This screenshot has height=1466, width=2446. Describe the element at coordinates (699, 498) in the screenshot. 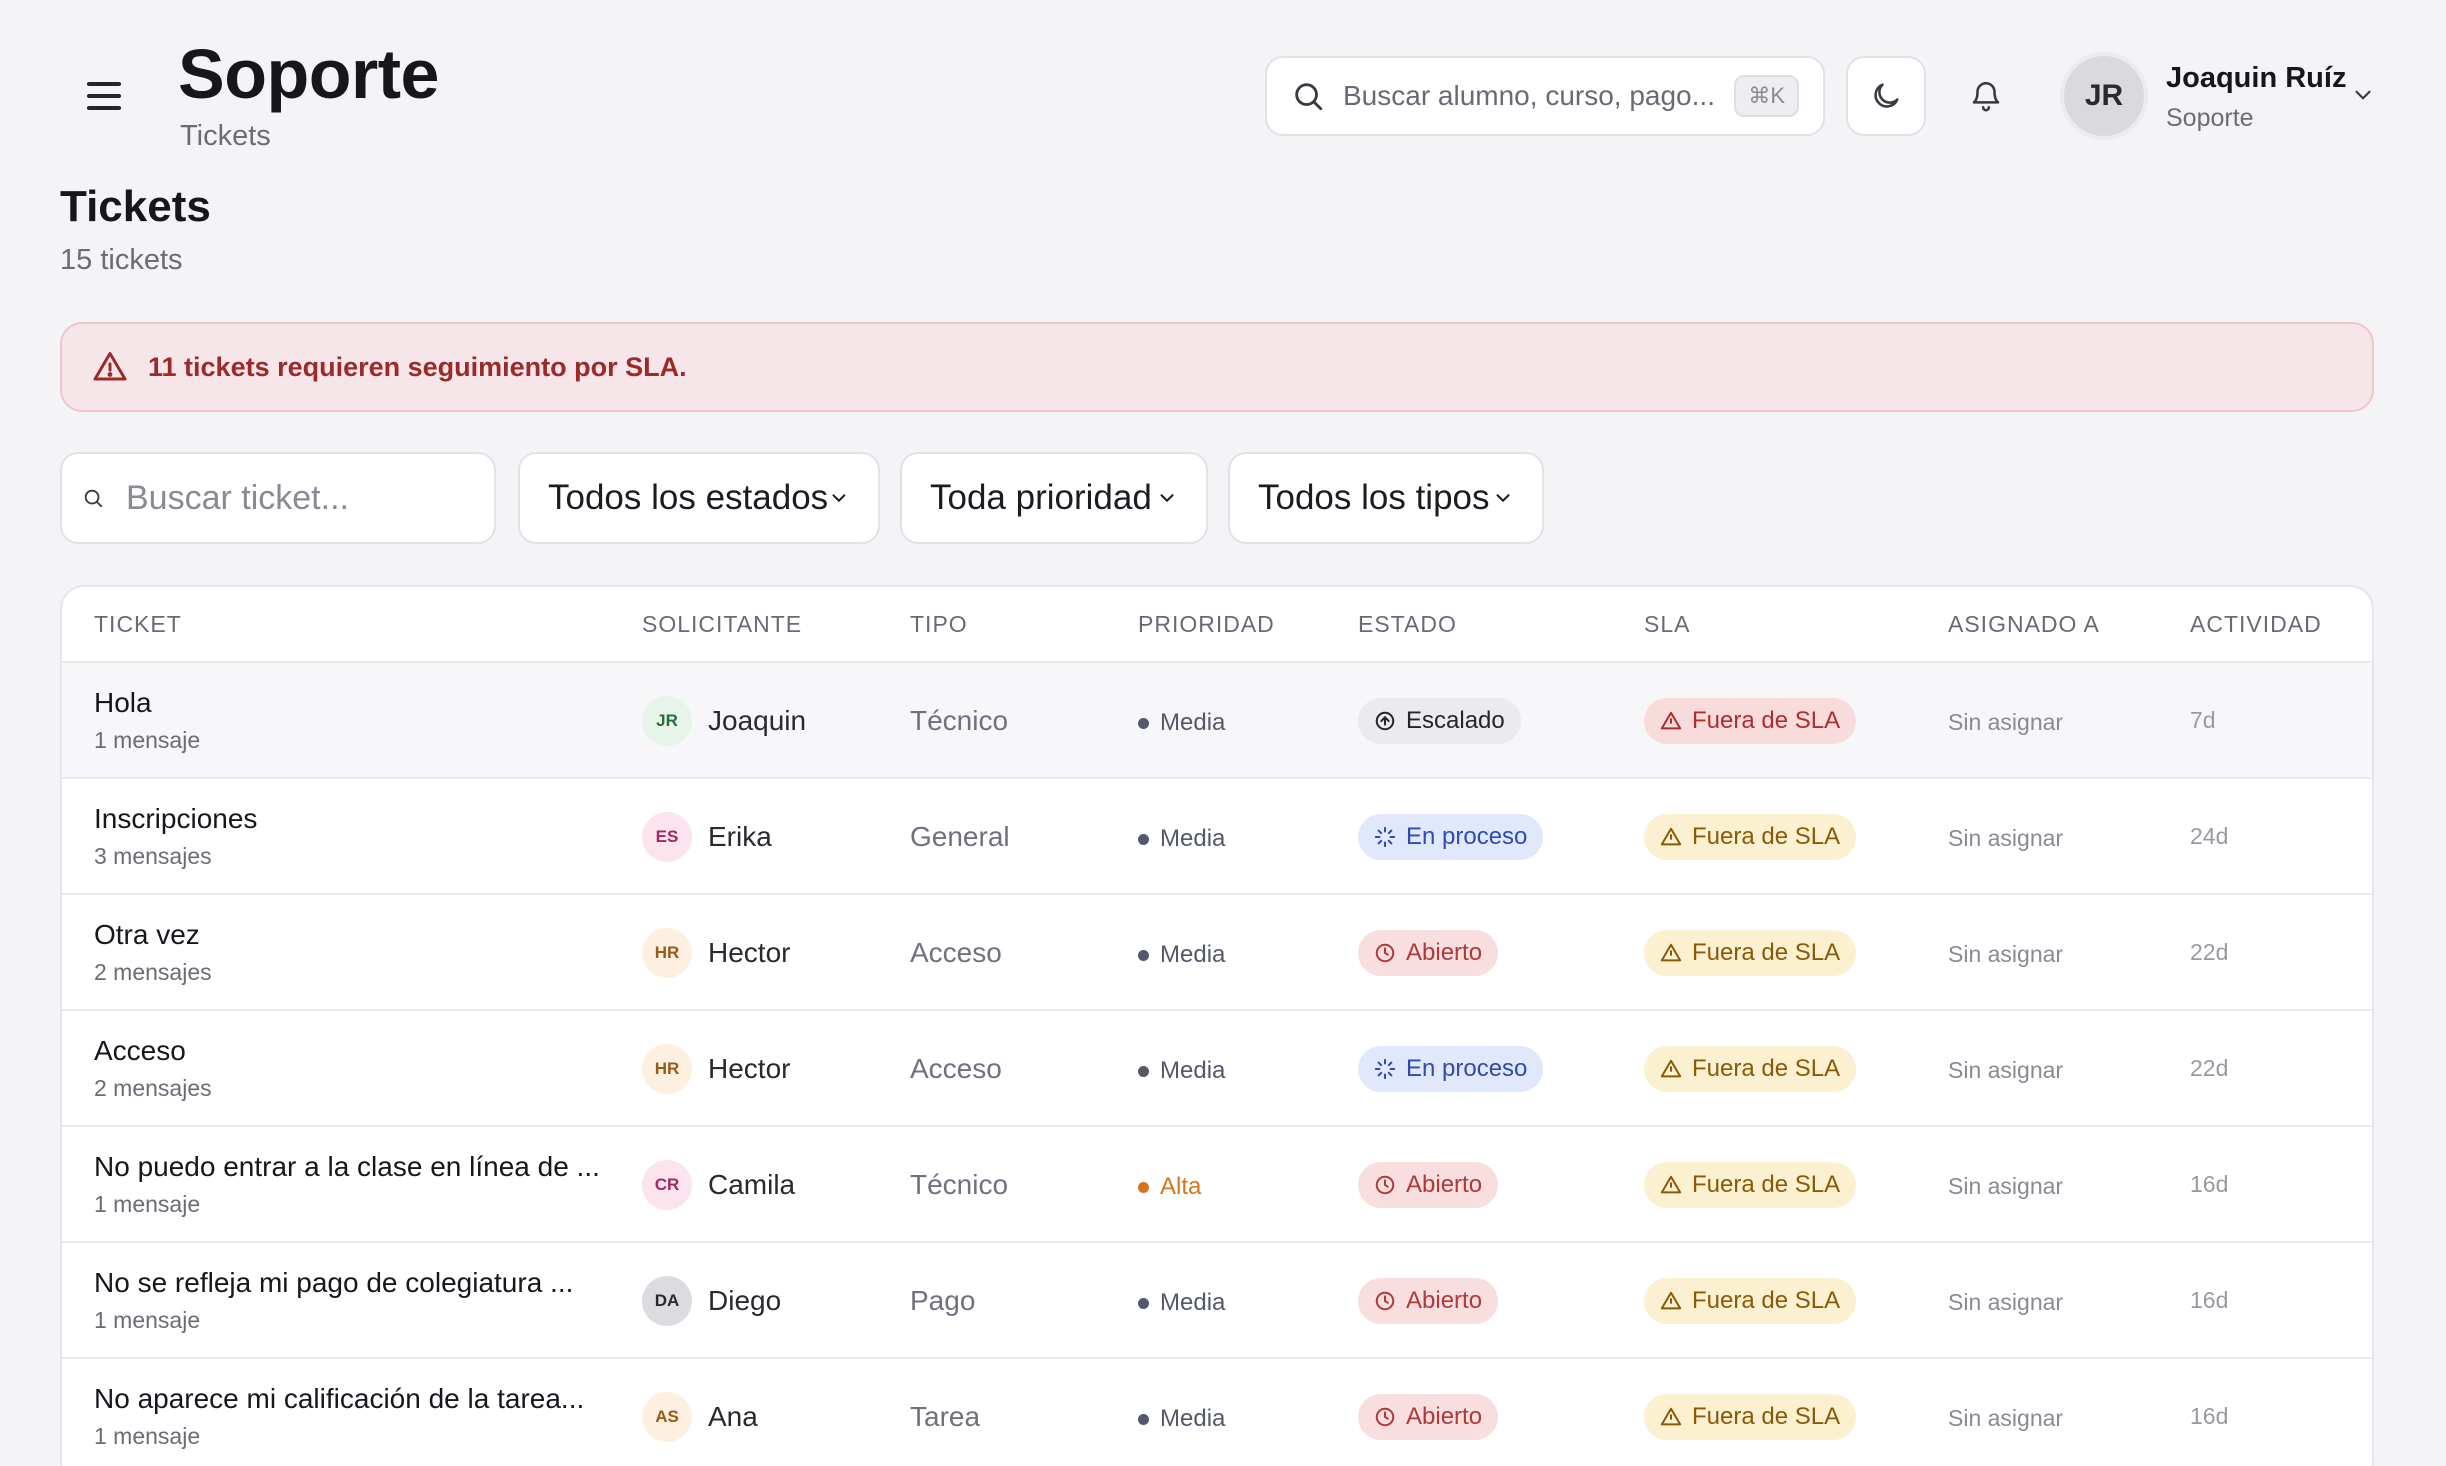

I see `status-filter-select: Todos los estados` at that location.